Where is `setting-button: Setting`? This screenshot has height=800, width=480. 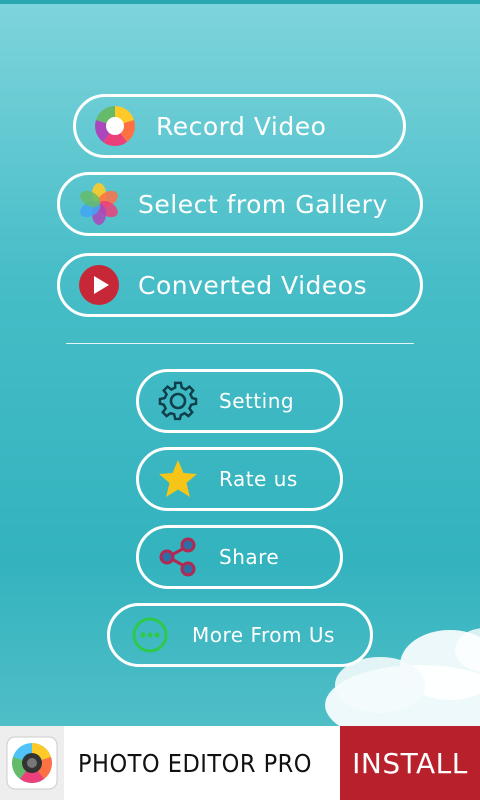
setting-button: Setting is located at coordinates (239, 401).